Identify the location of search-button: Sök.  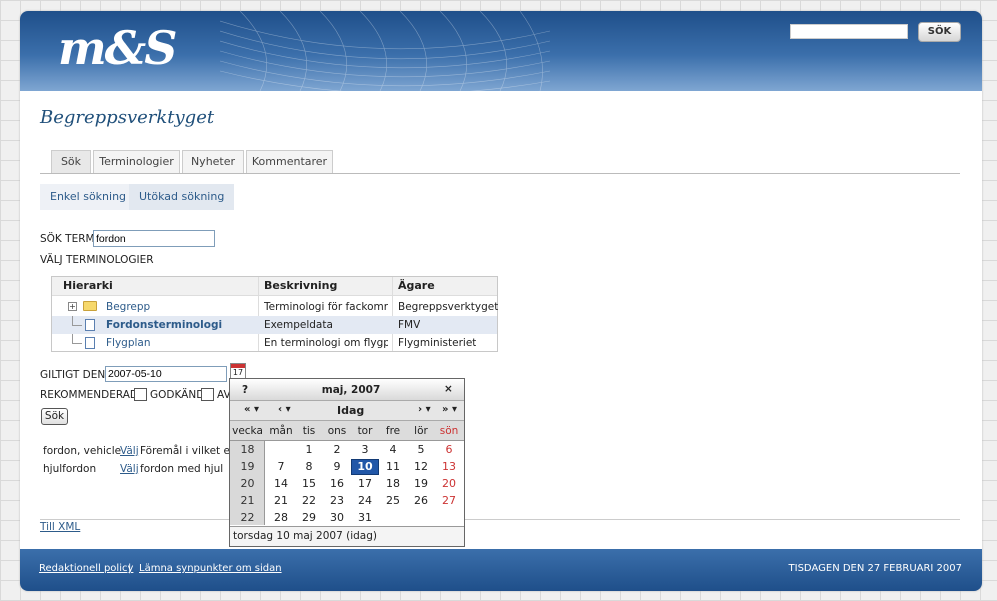
(54, 416).